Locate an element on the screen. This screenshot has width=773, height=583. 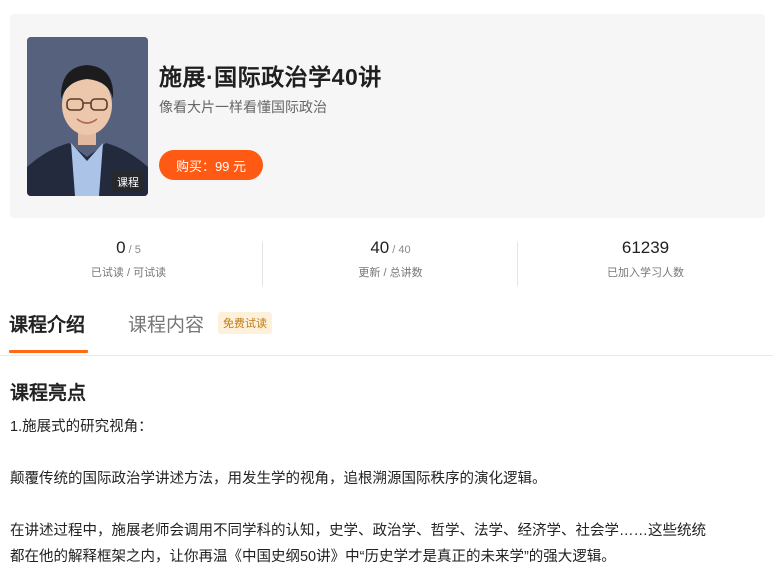
course-subtitle: 像看大片一样看懂国际政治 is located at coordinates (243, 107).